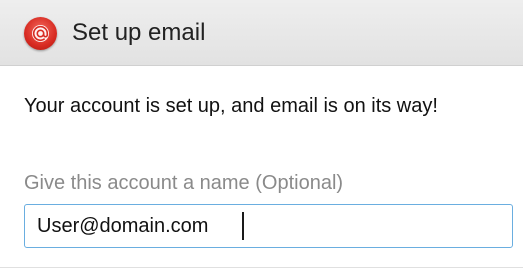 Image resolution: width=523 pixels, height=273 pixels. I want to click on page-title: Set up email, so click(139, 32).